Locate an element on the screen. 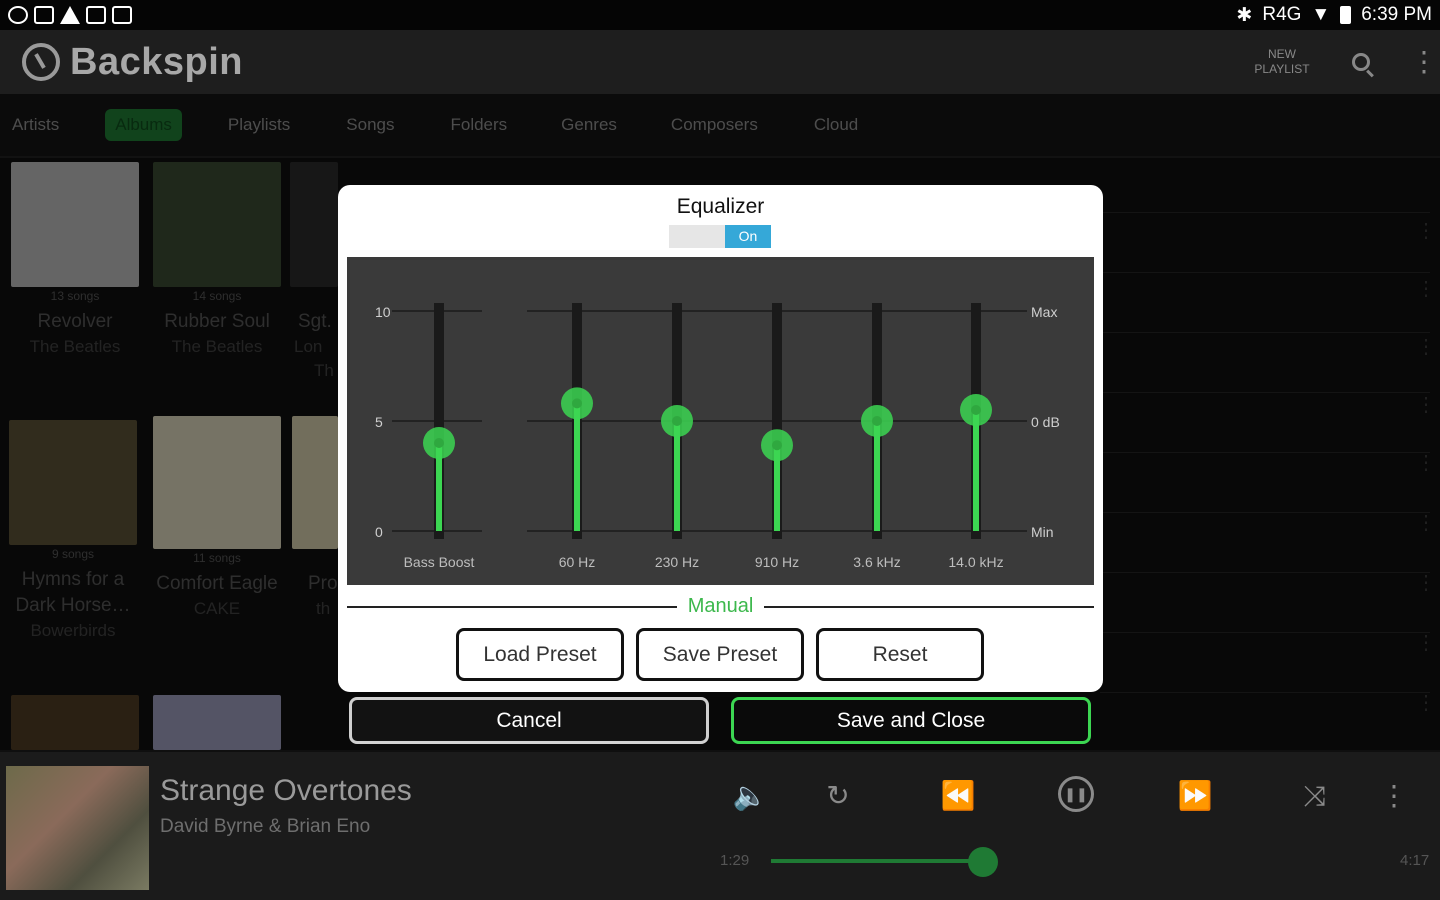 The image size is (1440, 900). next-icon: ⏩ is located at coordinates (1195, 796).